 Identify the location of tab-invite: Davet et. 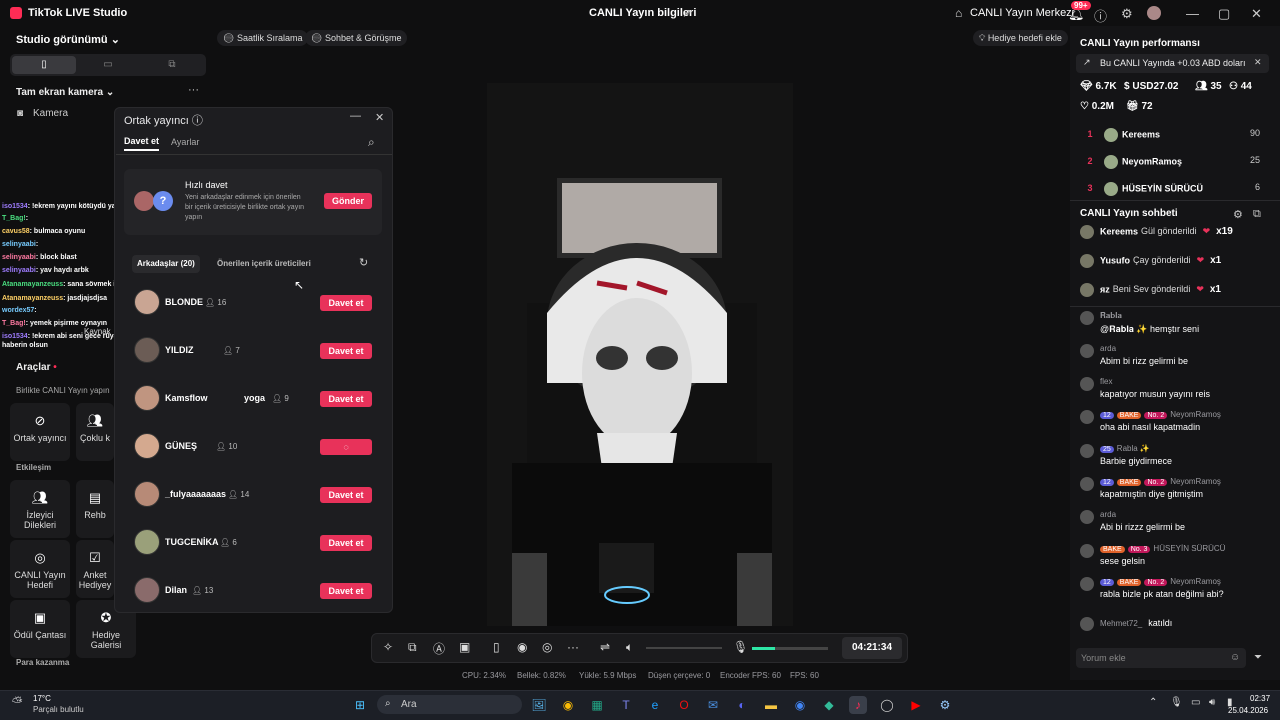
(142, 143).